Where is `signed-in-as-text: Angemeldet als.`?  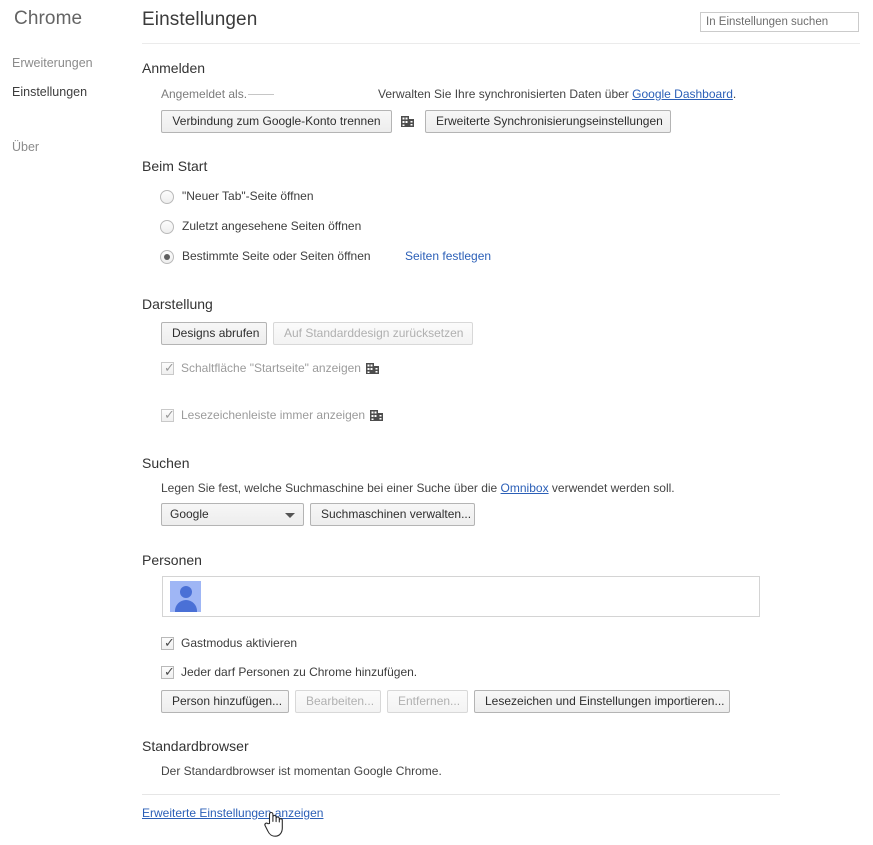
signed-in-as-text: Angemeldet als. is located at coordinates (204, 94).